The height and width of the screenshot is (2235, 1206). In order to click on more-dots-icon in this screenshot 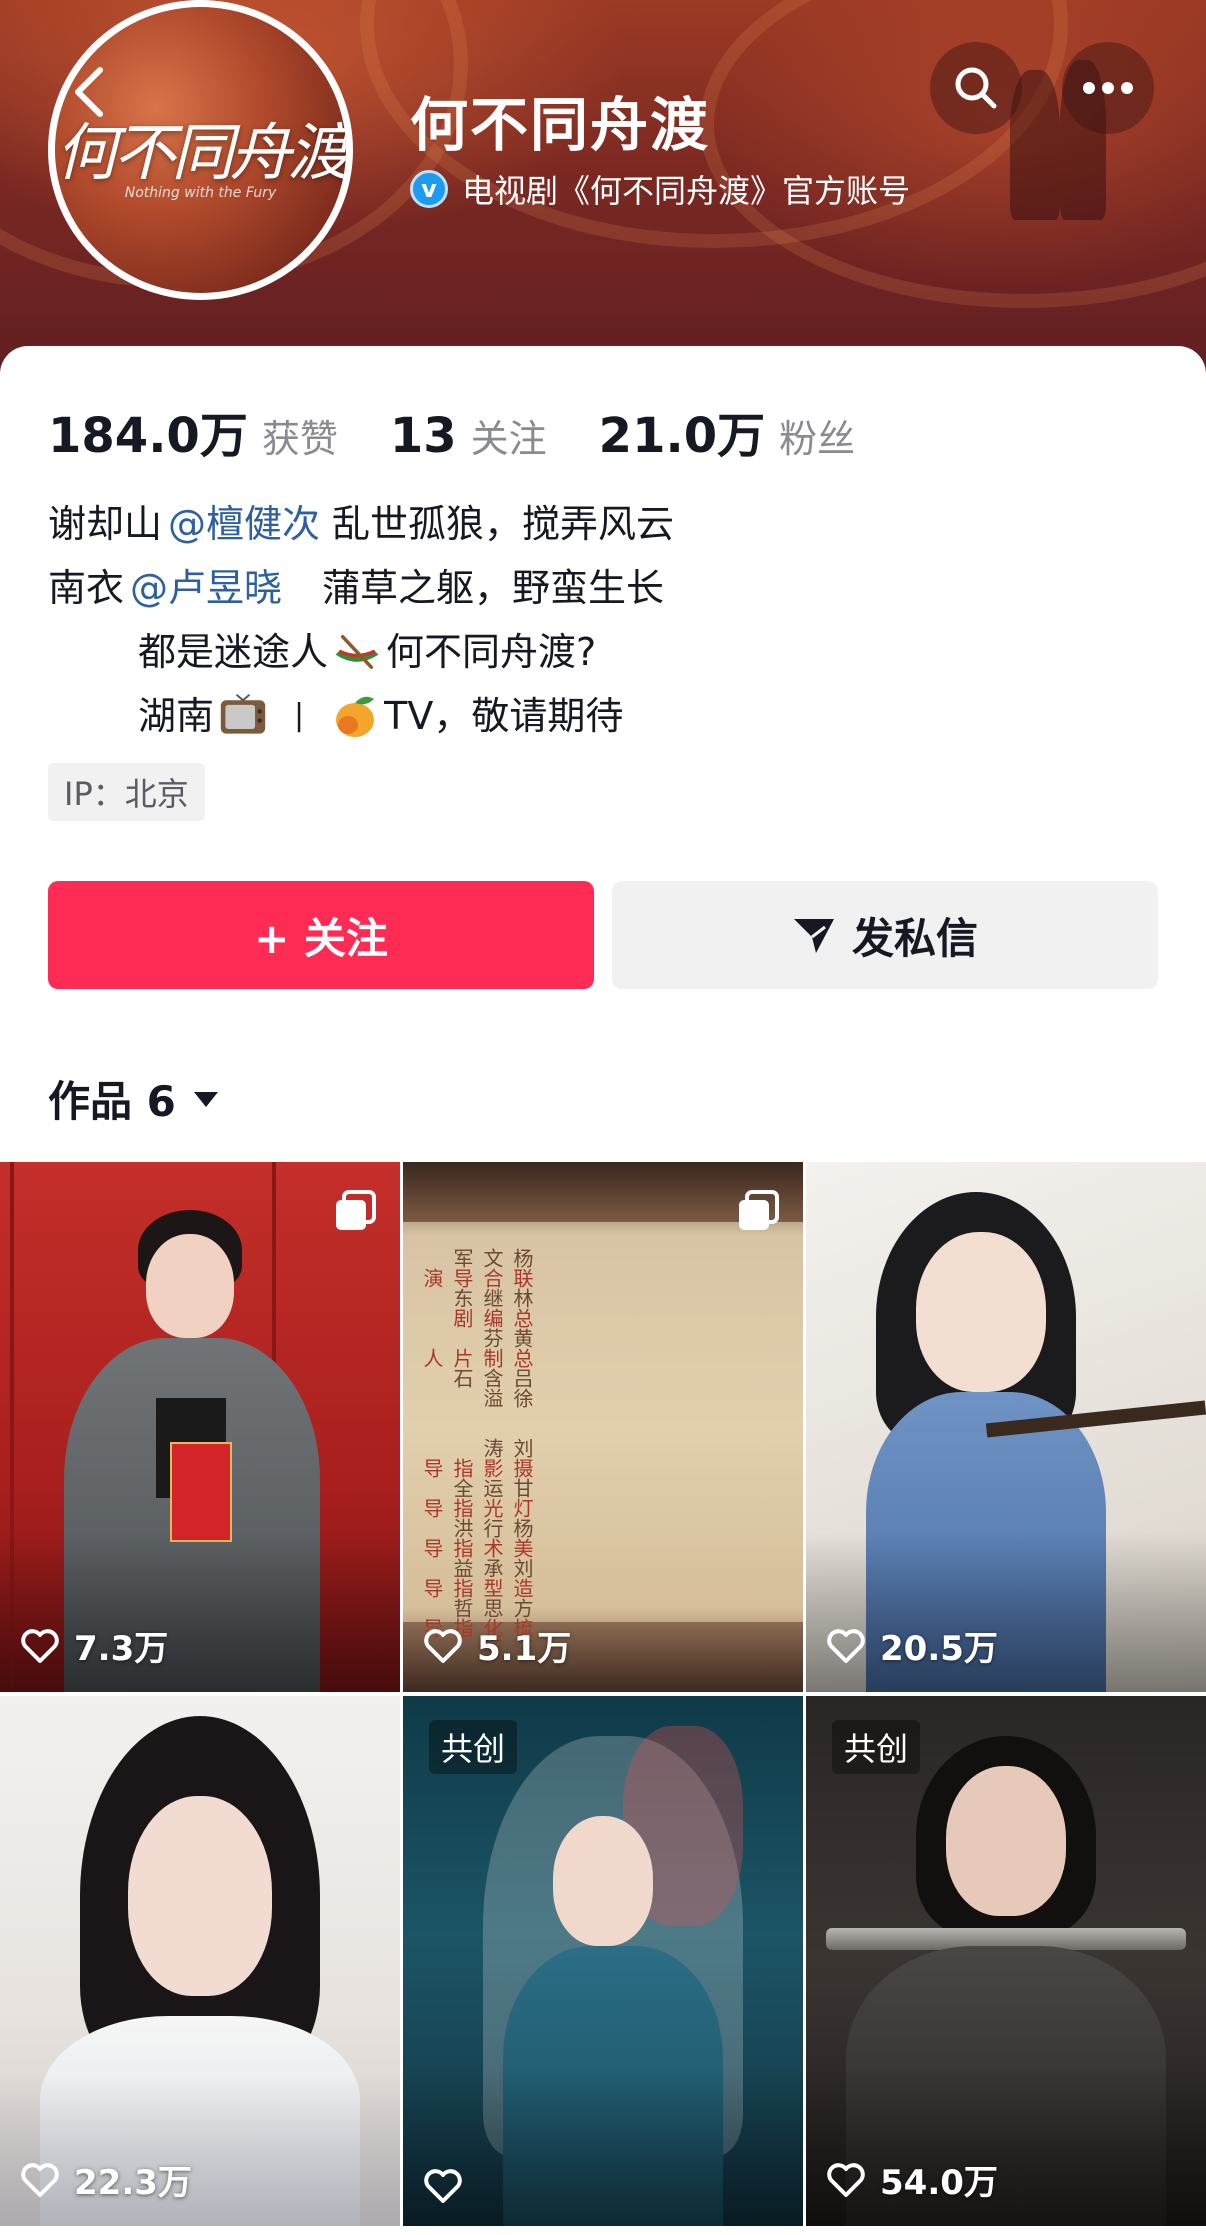, I will do `click(1108, 88)`.